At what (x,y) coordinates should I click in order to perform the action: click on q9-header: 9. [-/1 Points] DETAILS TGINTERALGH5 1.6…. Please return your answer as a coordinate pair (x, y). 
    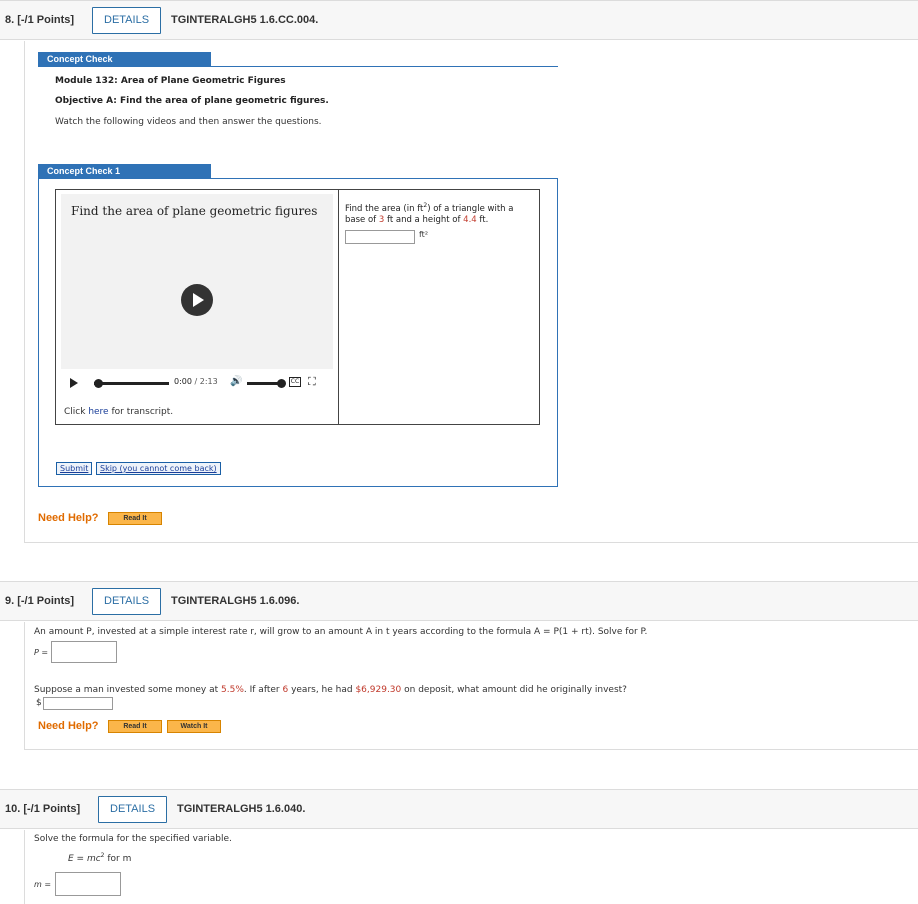
    Looking at the image, I should click on (459, 601).